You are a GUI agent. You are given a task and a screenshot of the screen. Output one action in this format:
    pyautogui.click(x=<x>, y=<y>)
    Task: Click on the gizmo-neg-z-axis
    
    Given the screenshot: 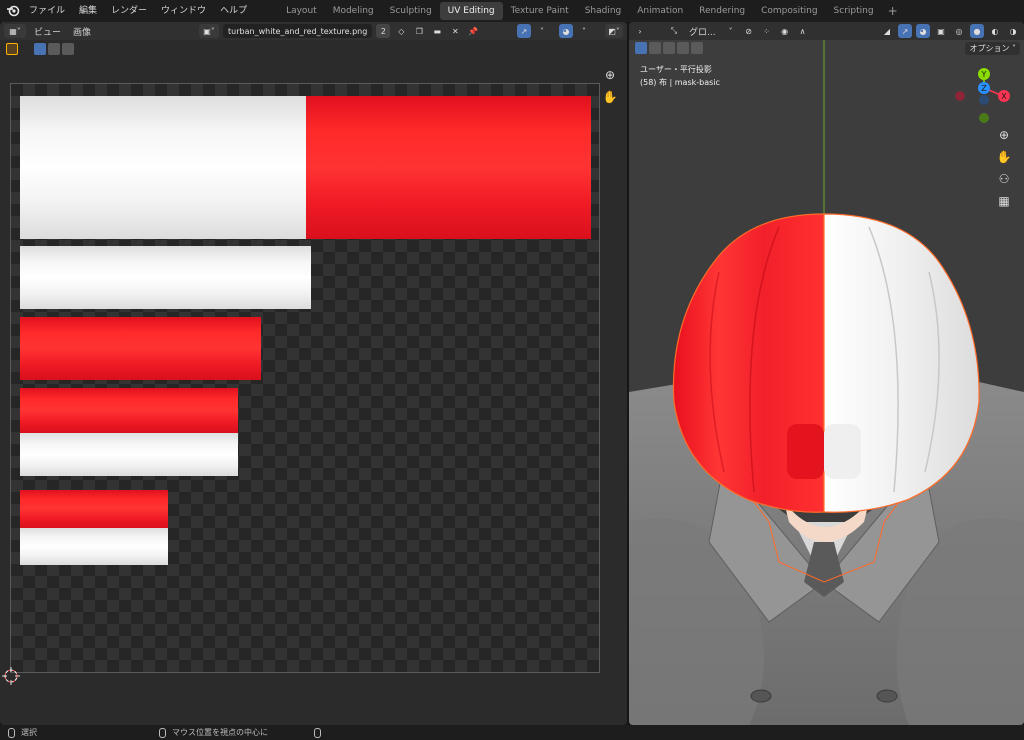 What is the action you would take?
    pyautogui.click(x=984, y=100)
    